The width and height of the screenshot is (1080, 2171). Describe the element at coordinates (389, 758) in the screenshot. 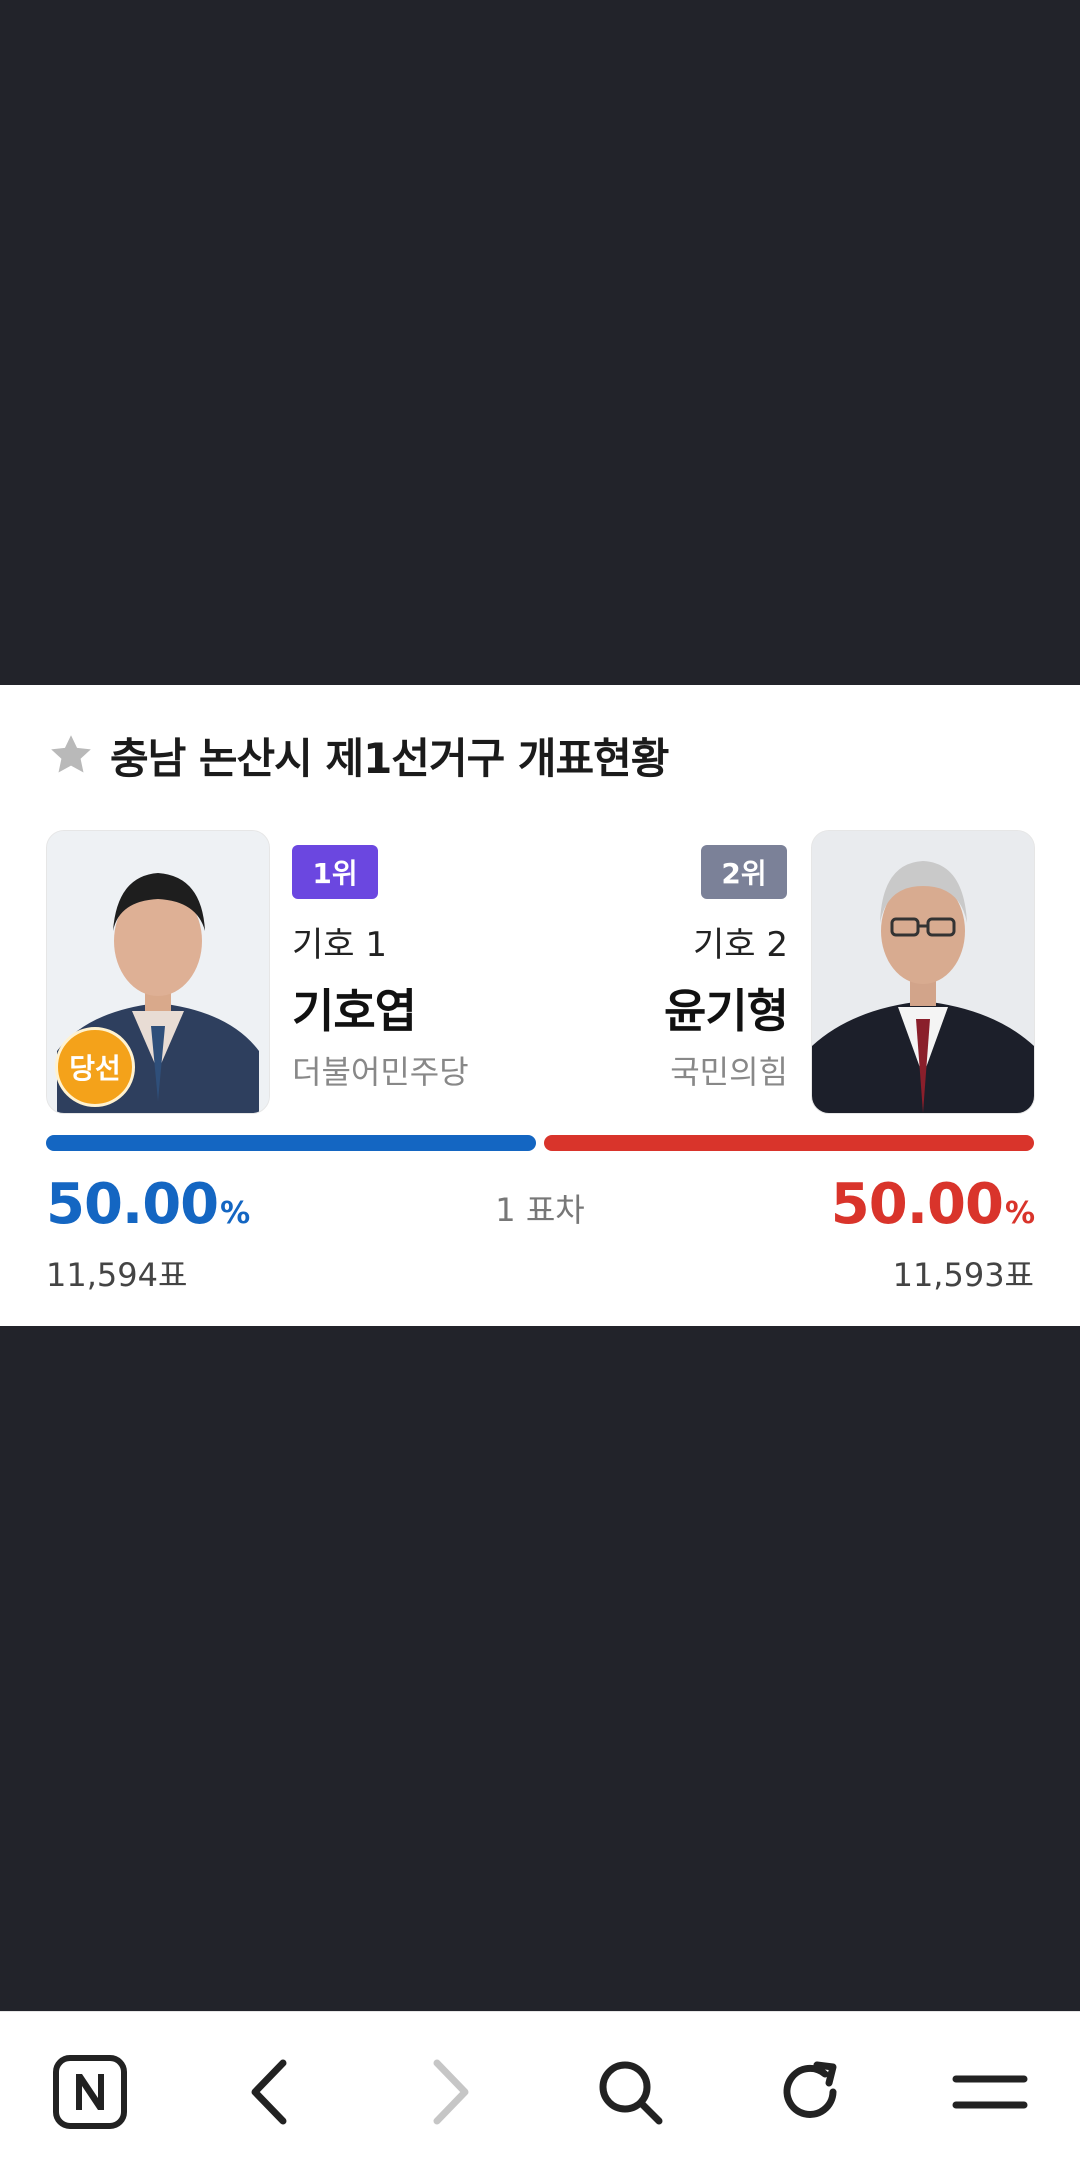

I see `card-title: 충남 논산시 제1선거구 개표현황` at that location.